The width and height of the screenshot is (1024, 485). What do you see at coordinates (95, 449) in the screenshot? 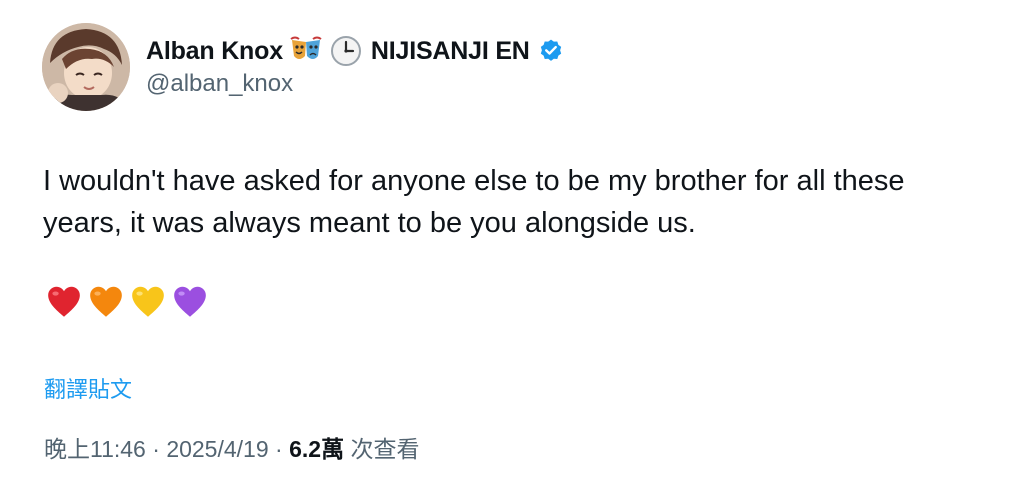
I see `tweet-time: 晚上11:46` at bounding box center [95, 449].